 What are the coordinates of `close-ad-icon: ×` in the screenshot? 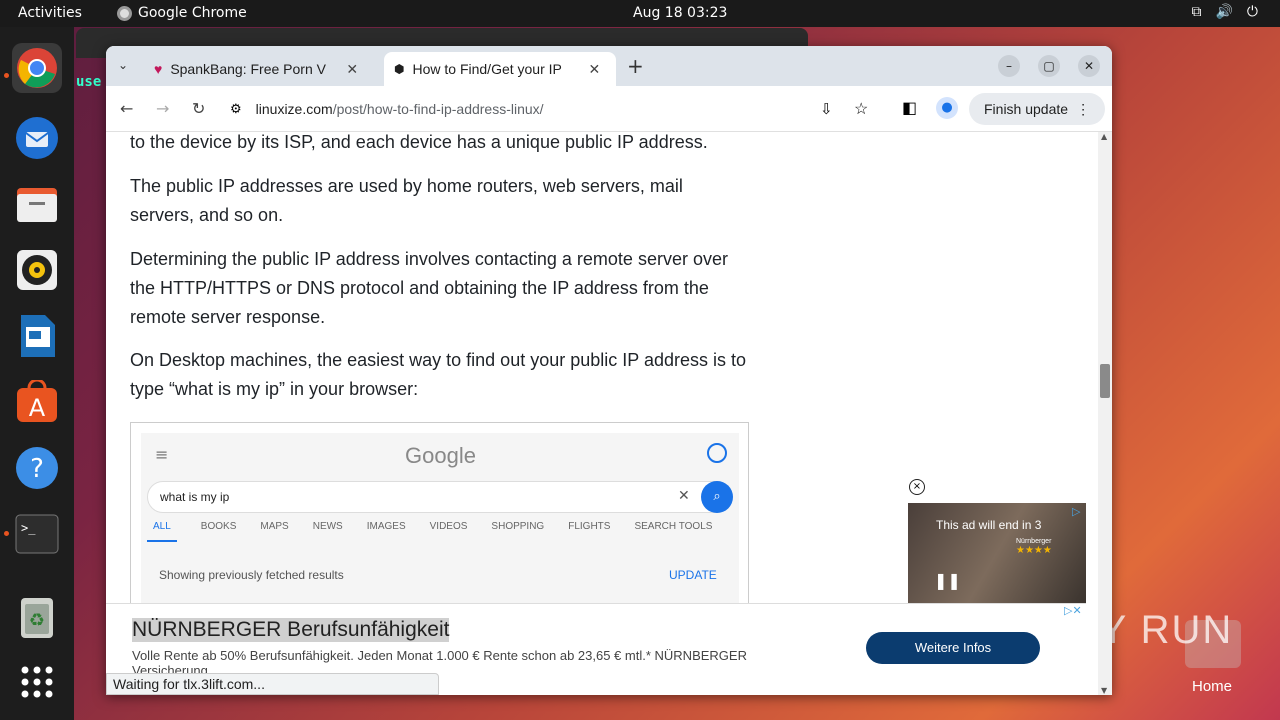 It's located at (917, 487).